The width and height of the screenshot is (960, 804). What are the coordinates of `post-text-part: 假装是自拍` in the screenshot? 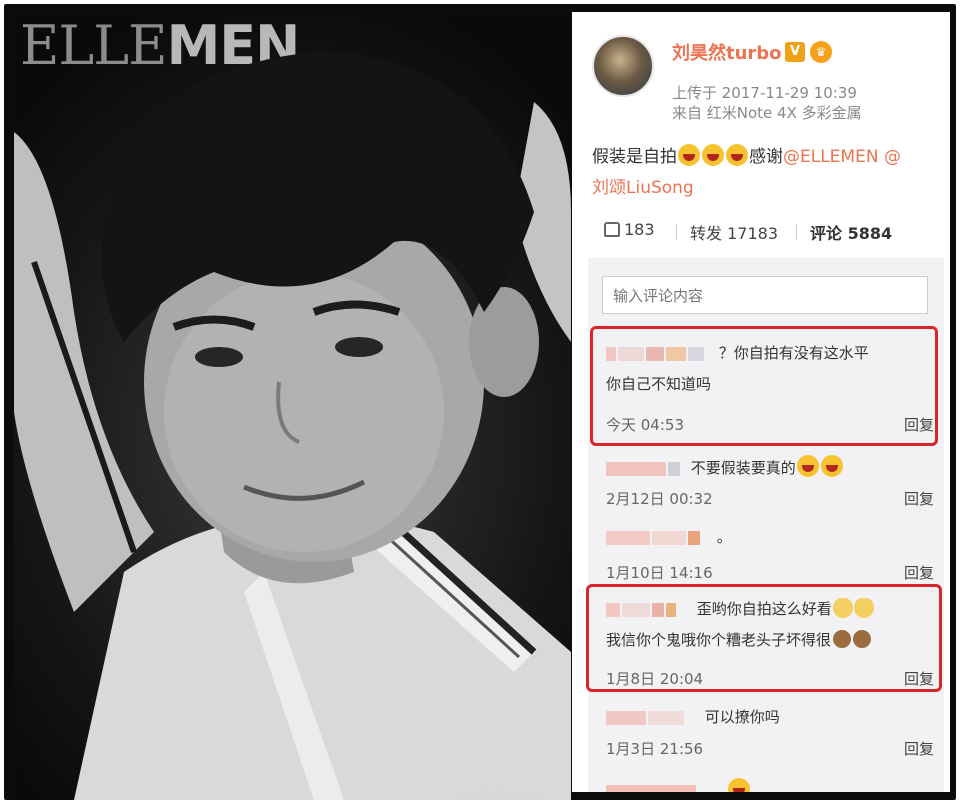 It's located at (634, 157).